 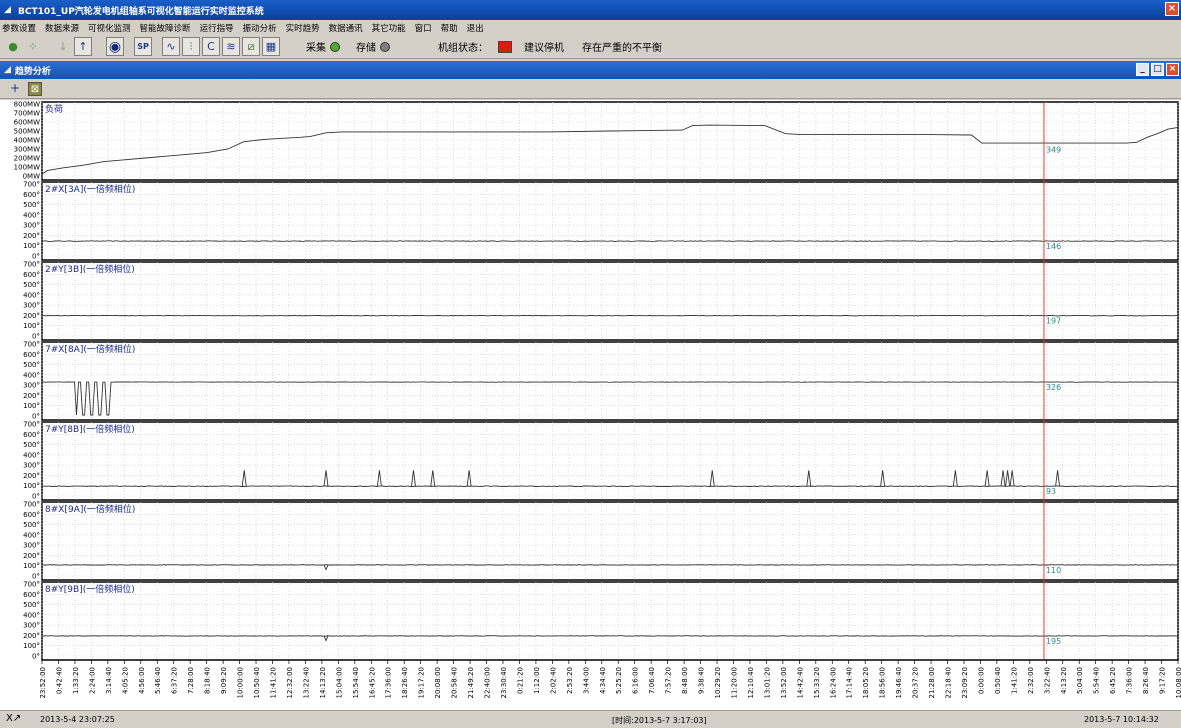 What do you see at coordinates (767, 682) in the screenshot?
I see `x-tick-label: 13:01:20` at bounding box center [767, 682].